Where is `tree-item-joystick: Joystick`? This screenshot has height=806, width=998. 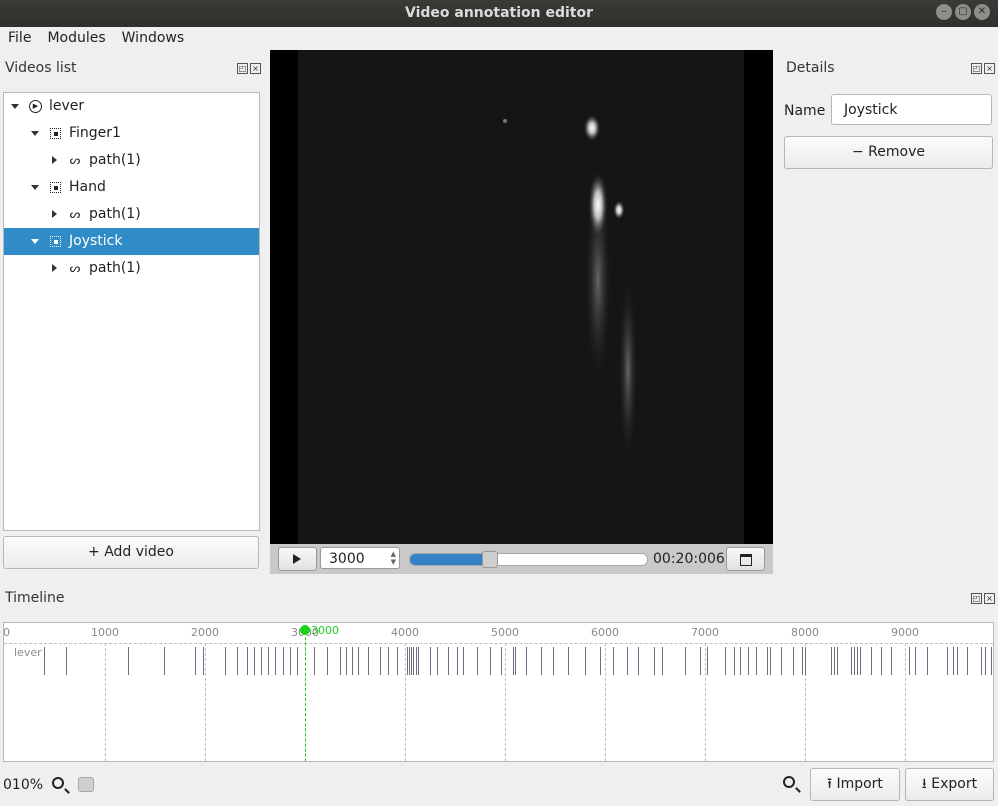
tree-item-joystick: Joystick is located at coordinates (131, 241).